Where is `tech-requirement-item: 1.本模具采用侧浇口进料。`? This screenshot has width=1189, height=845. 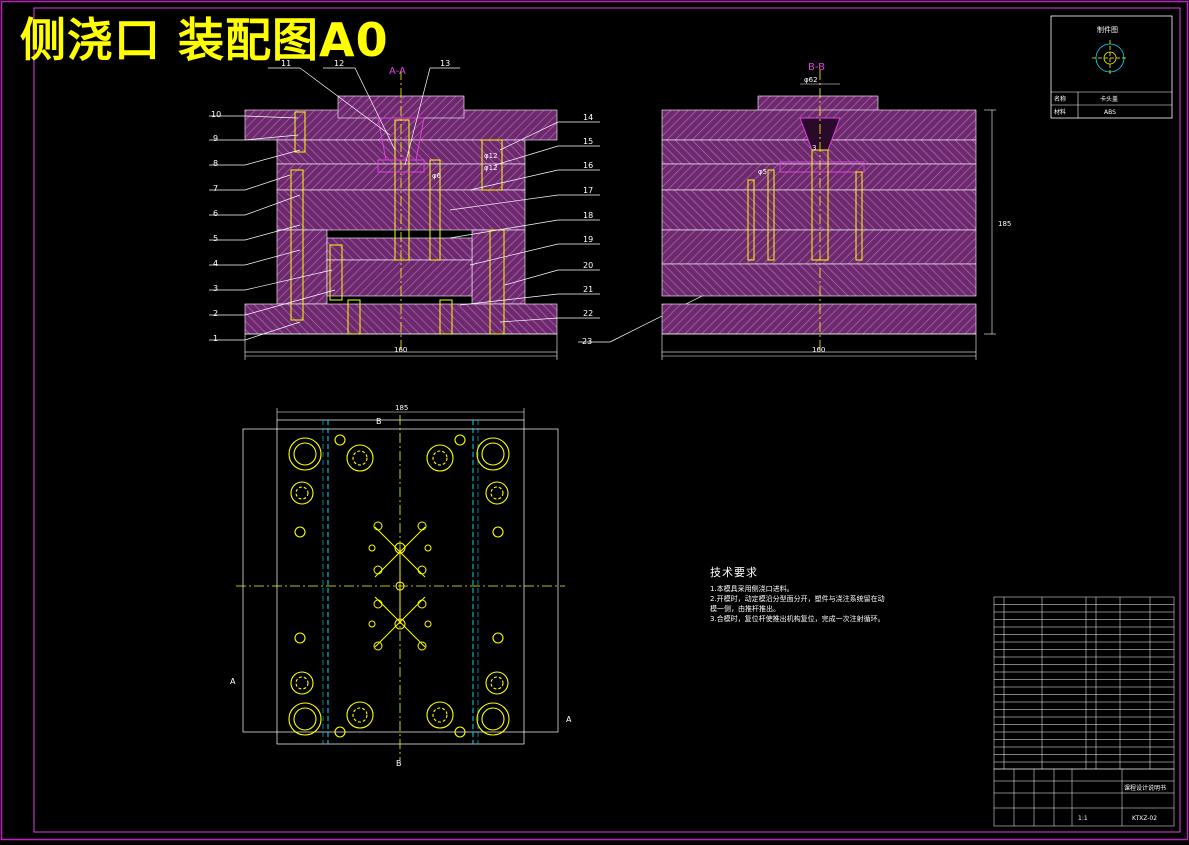 tech-requirement-item: 1.本模具采用侧浇口进料。 is located at coordinates (752, 589).